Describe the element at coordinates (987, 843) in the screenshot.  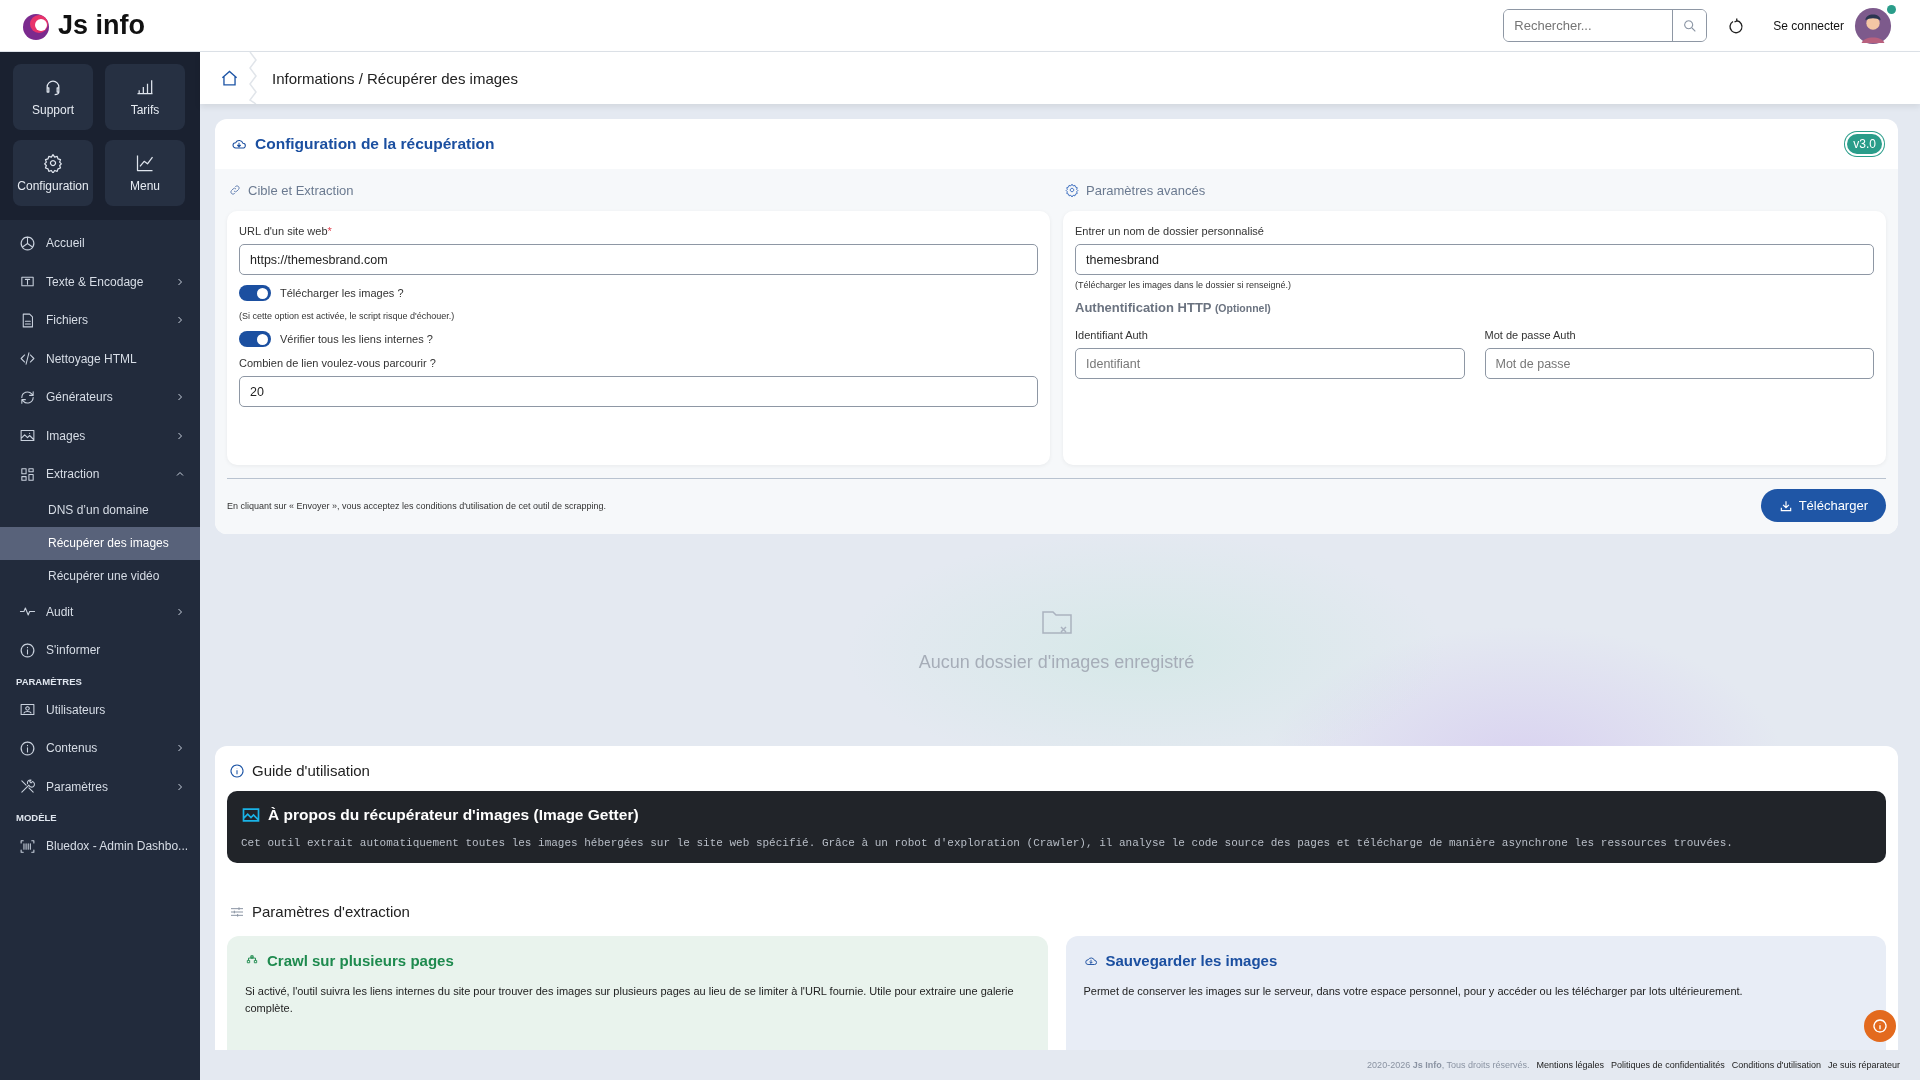
I see `about-text: Cet outil extrait automatiquement toutes les images hébergées sur le site web spécifié. Grâce à un robot d'exploration (Crawler), il analyse le code source des pages et télécharge de manière asynchrone les ressources trouvées.` at that location.